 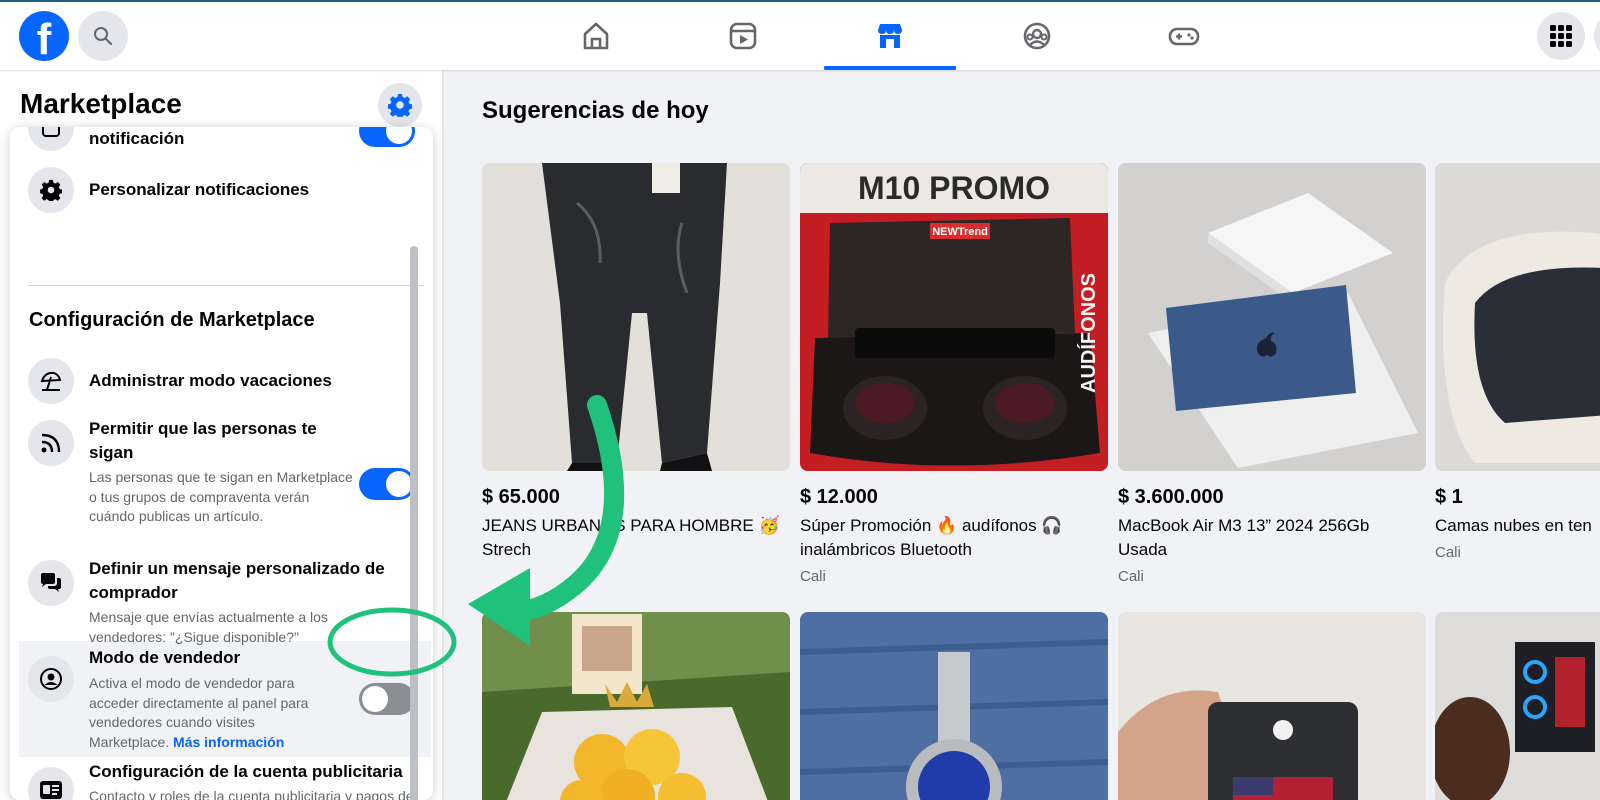 I want to click on gaming-icon, so click(x=1184, y=36).